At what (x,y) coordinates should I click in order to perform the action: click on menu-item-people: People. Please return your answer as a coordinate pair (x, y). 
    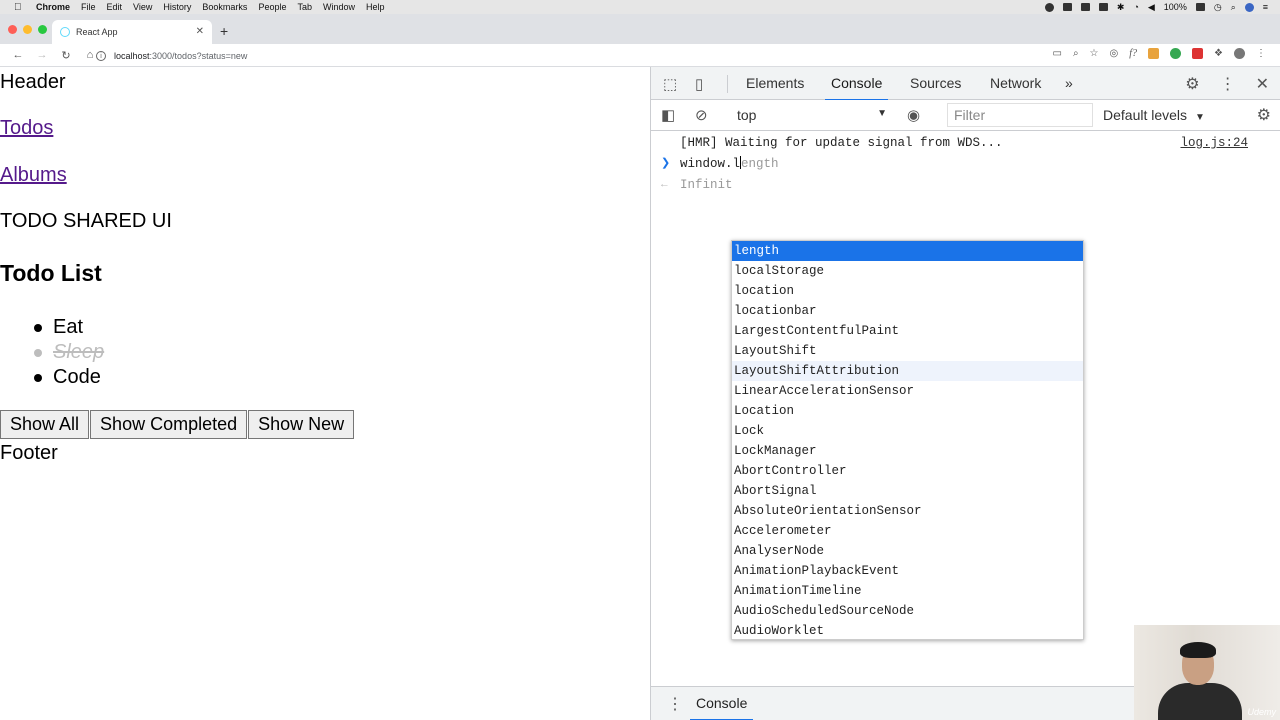
    Looking at the image, I should click on (272, 7).